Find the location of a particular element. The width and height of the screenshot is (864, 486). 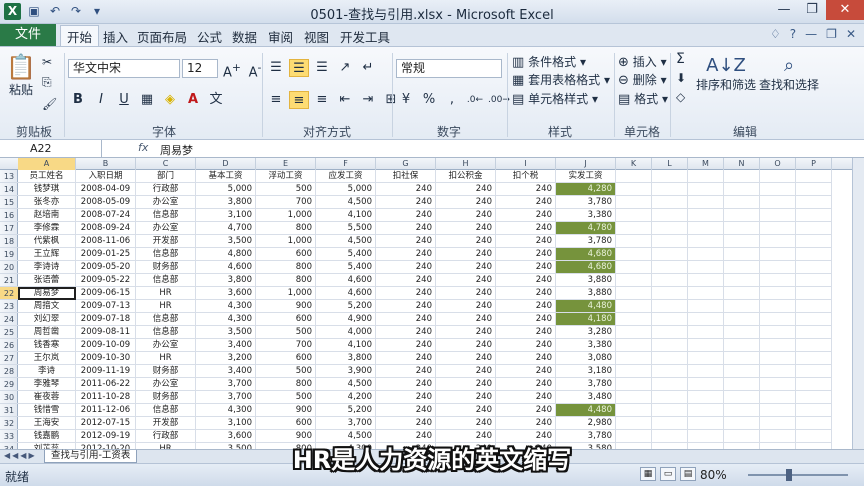

table-cell: 5,400 is located at coordinates (346, 254).